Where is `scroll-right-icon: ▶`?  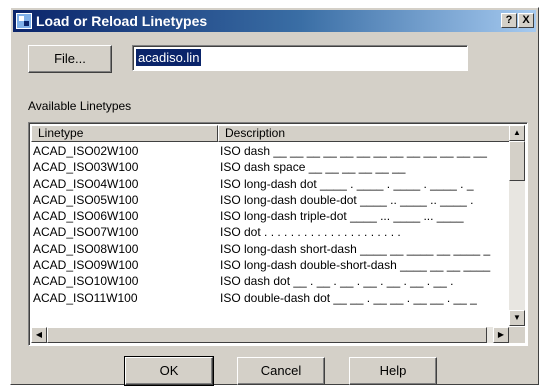
scroll-right-icon: ▶ is located at coordinates (501, 334).